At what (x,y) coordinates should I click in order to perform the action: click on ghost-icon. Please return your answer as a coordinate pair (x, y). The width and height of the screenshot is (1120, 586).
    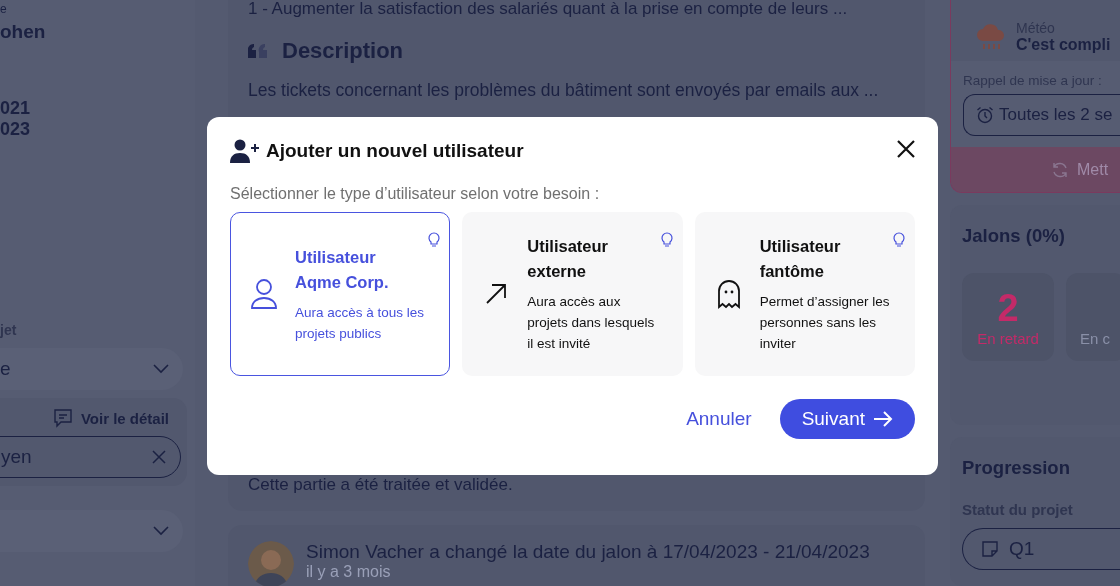
    Looking at the image, I should click on (728, 294).